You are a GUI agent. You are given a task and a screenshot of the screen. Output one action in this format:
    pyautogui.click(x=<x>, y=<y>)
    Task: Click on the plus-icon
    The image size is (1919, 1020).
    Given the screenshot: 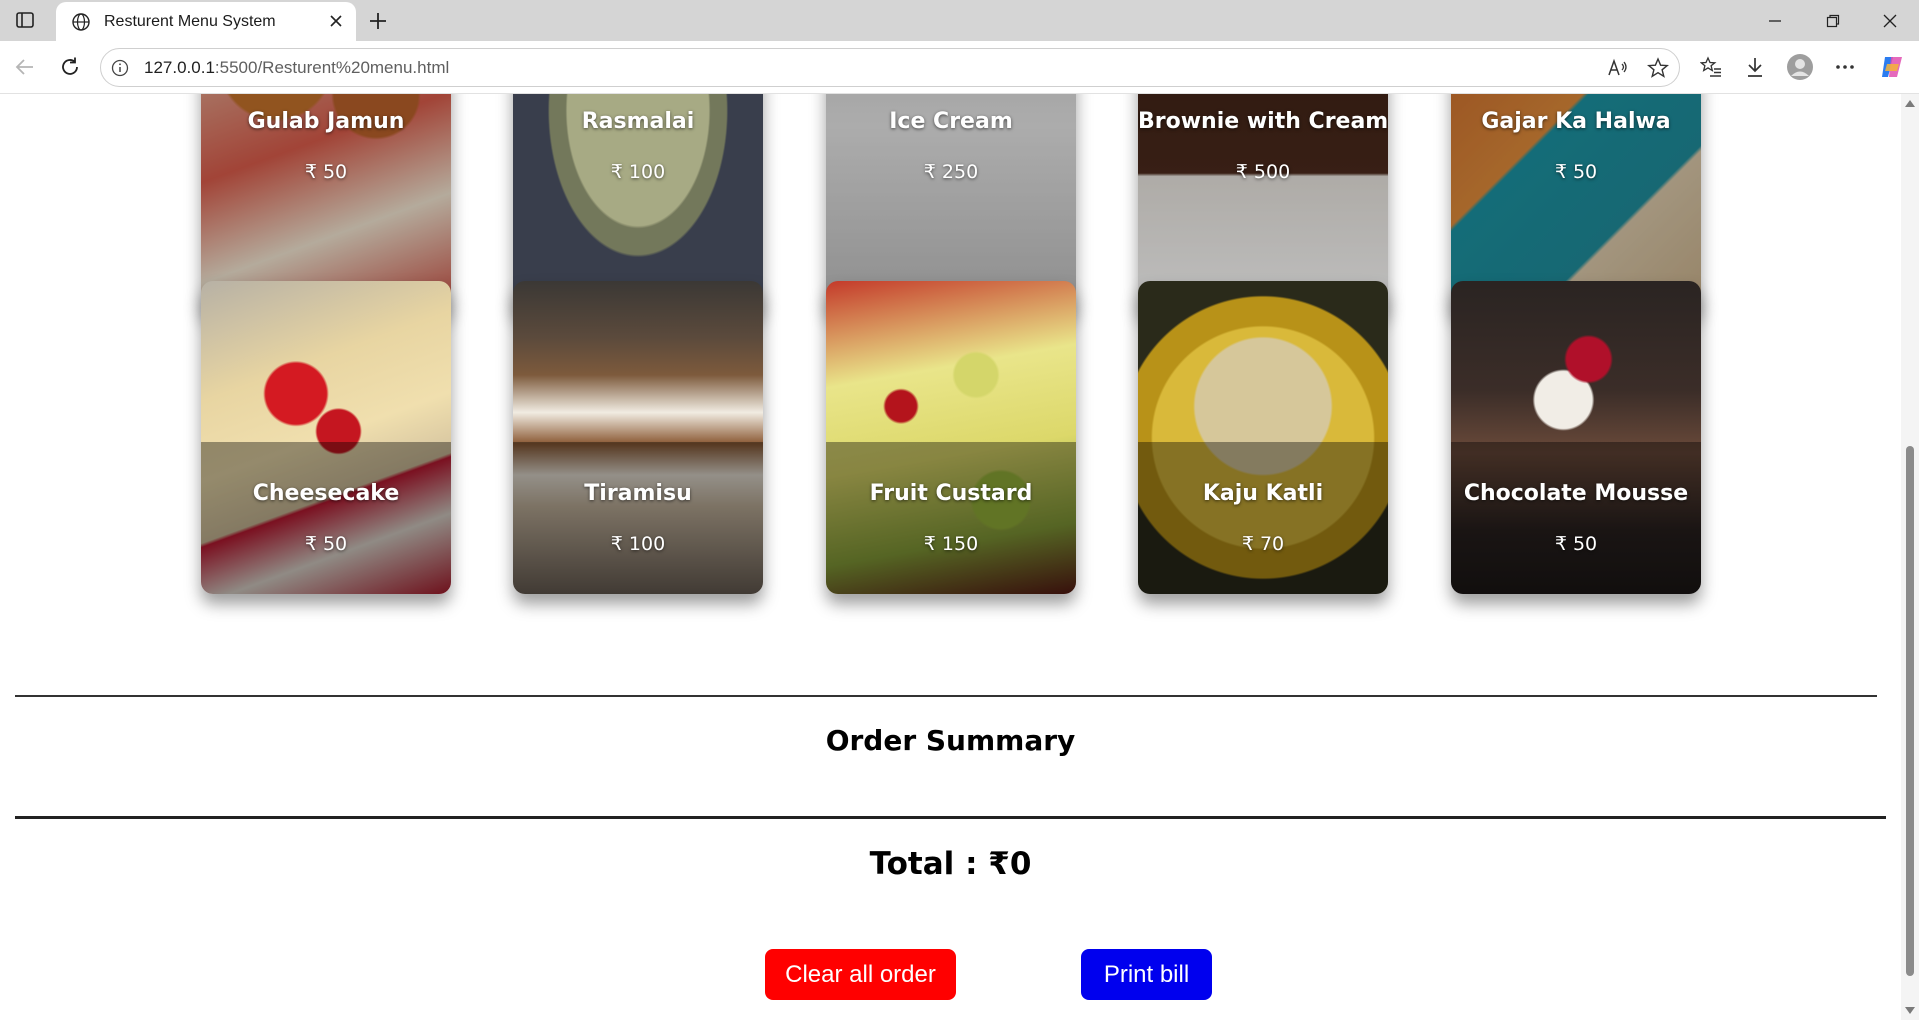 What is the action you would take?
    pyautogui.click(x=378, y=21)
    